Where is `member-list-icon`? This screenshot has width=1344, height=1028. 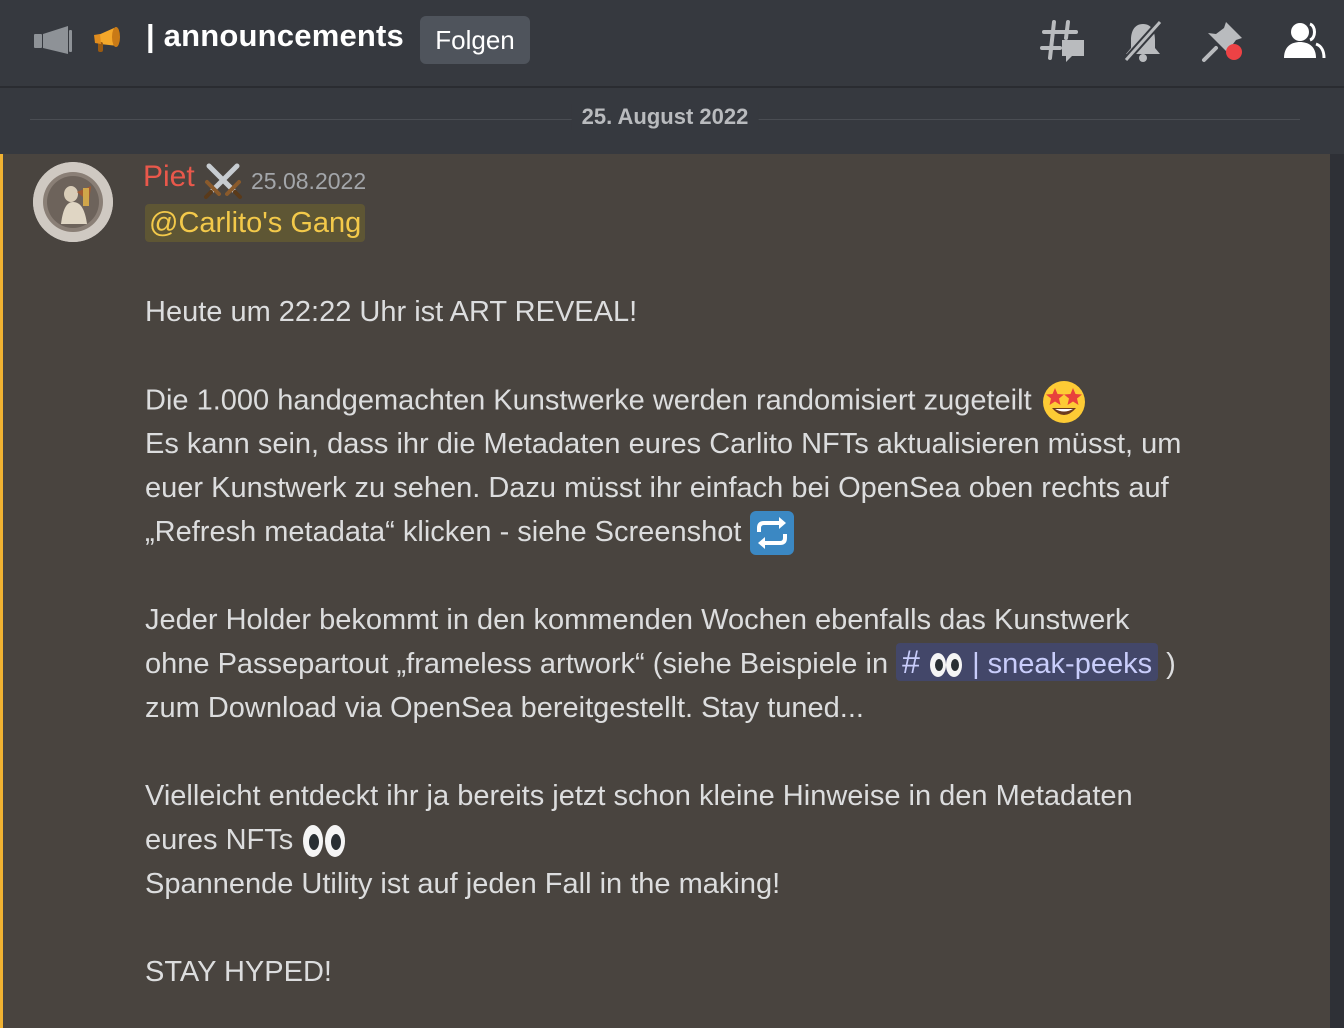 member-list-icon is located at coordinates (1303, 41).